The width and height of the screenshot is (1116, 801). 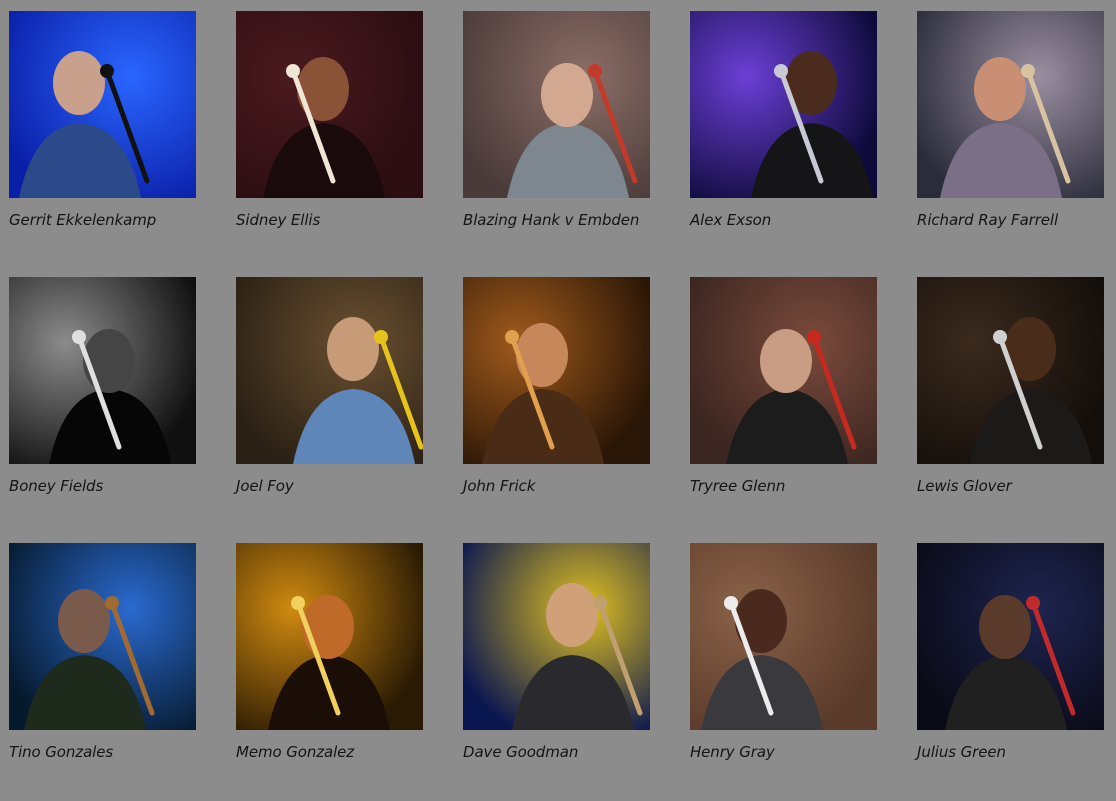 I want to click on artist-card: Blazing Hank v Embden, so click(x=556, y=120).